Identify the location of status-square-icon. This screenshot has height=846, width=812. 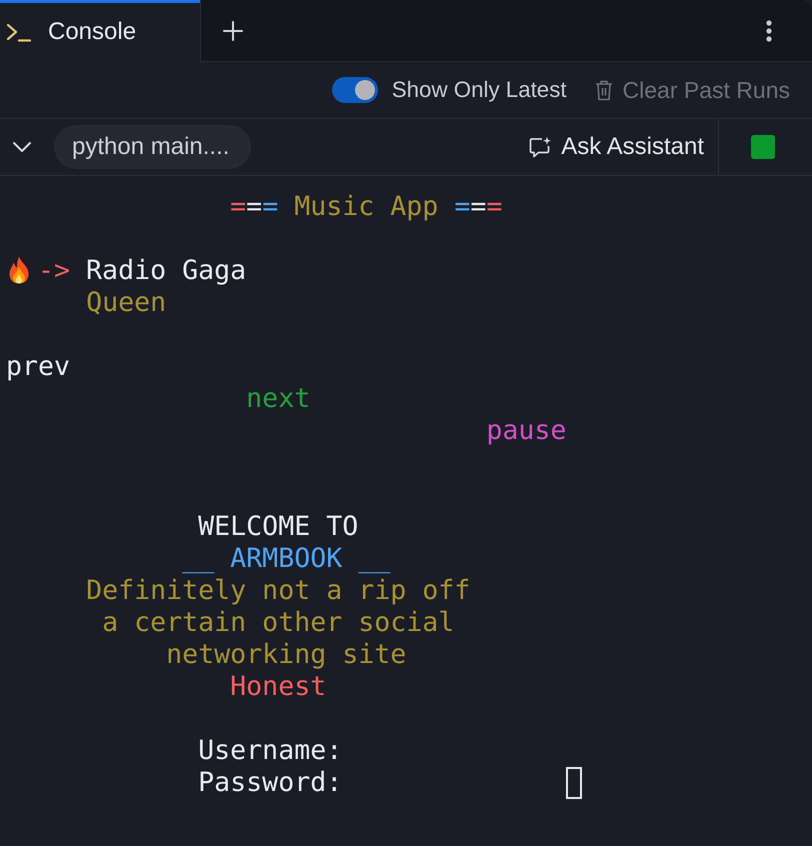
(763, 147).